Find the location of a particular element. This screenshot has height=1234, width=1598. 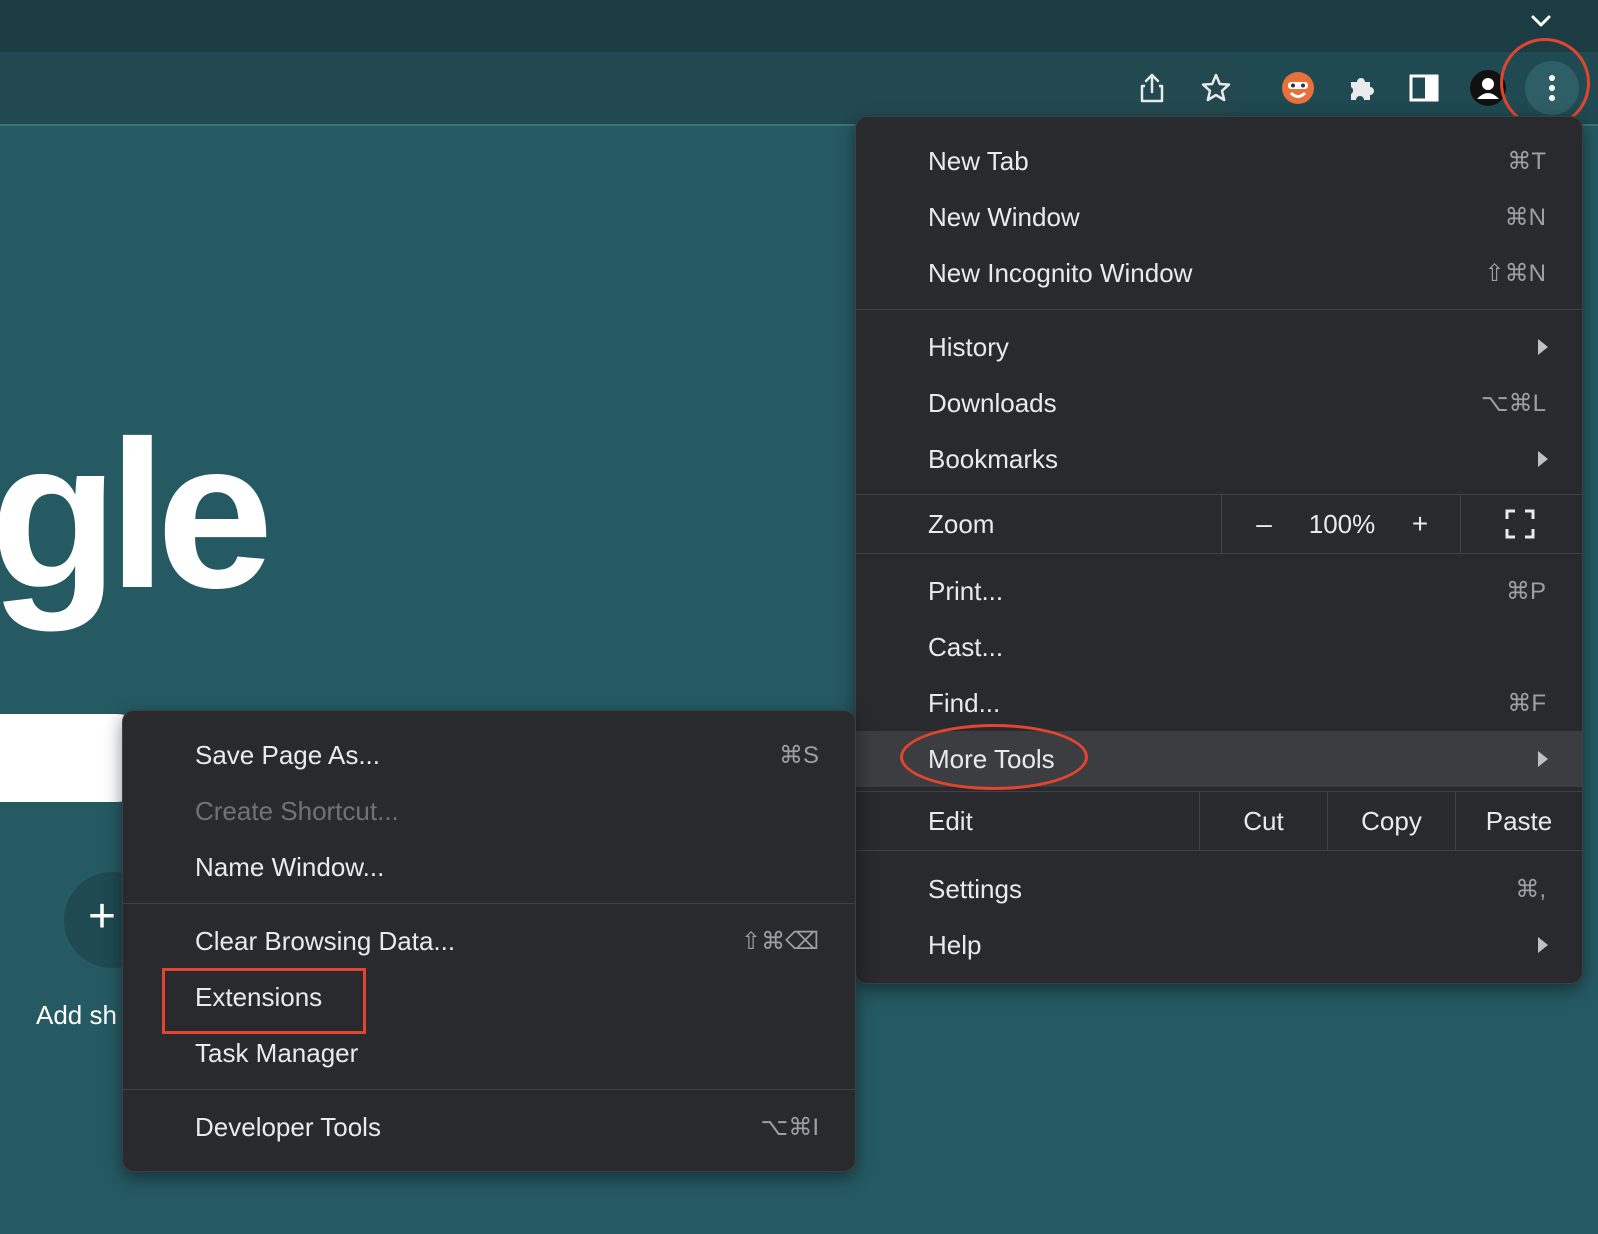

edit-row: Edit Cut Copy Paste is located at coordinates (1219, 821).